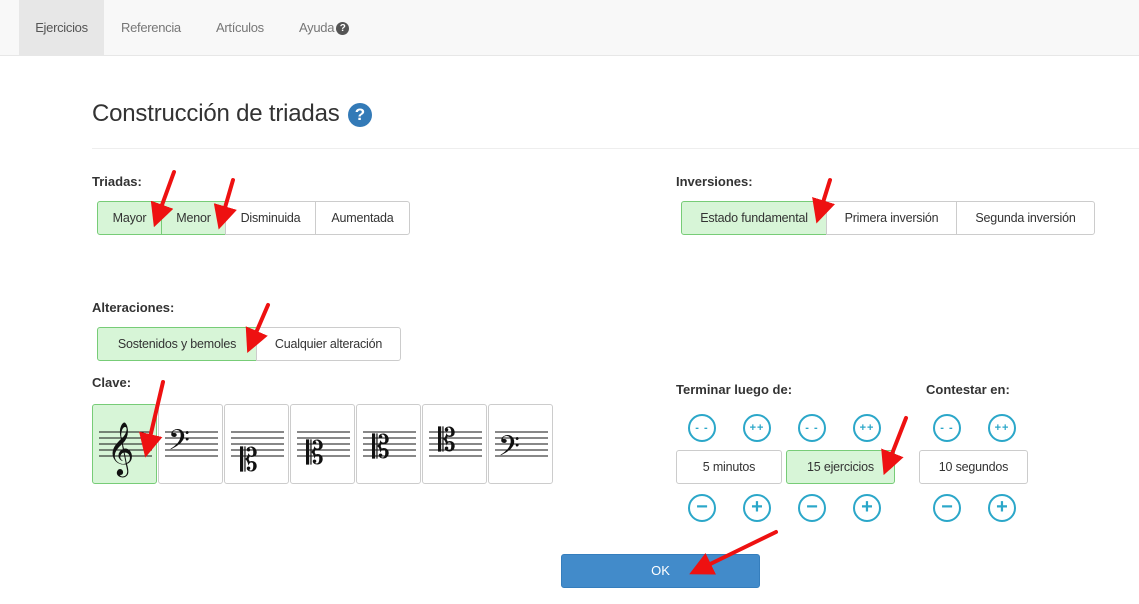 This screenshot has height=604, width=1139. I want to click on clef-option-bass: 𝄢, so click(190, 444).